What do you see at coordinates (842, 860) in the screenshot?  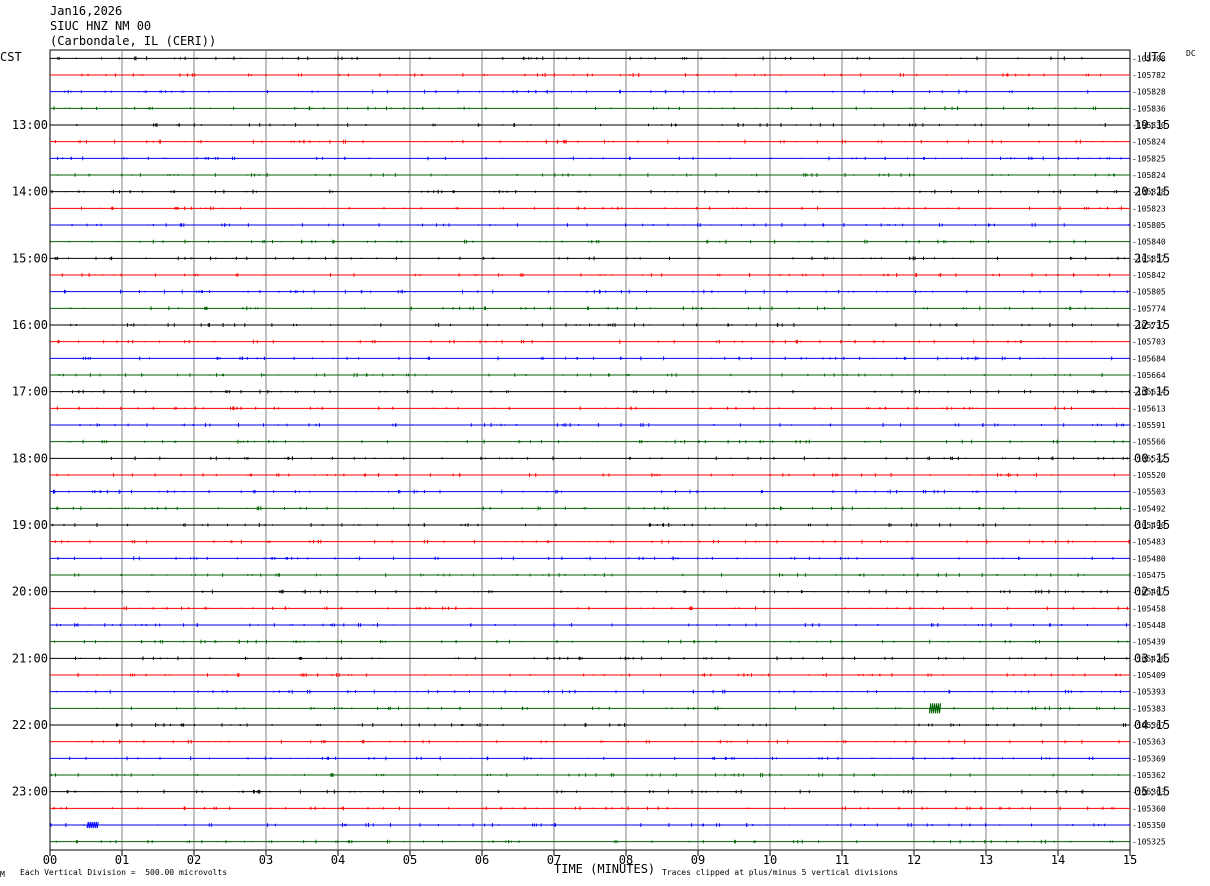 I see `x-tick-label: 11` at bounding box center [842, 860].